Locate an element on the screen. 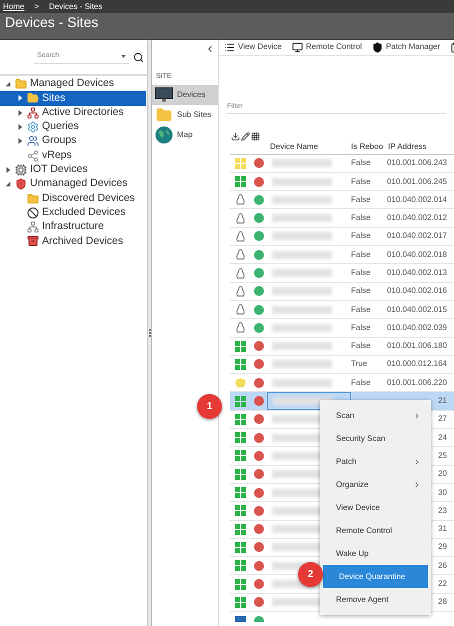 This screenshot has width=454, height=626. ip-cell: 010.001.006.245 is located at coordinates (416, 182).